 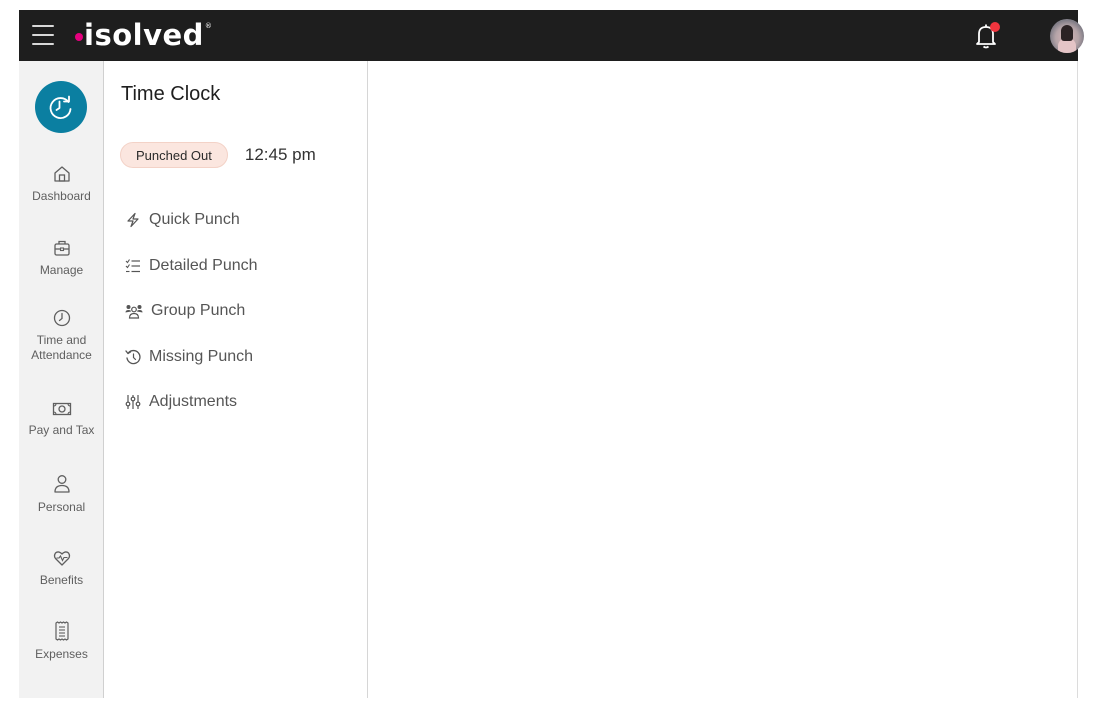 I want to click on menu-item-quick-punch: Quick Punch, so click(x=182, y=220).